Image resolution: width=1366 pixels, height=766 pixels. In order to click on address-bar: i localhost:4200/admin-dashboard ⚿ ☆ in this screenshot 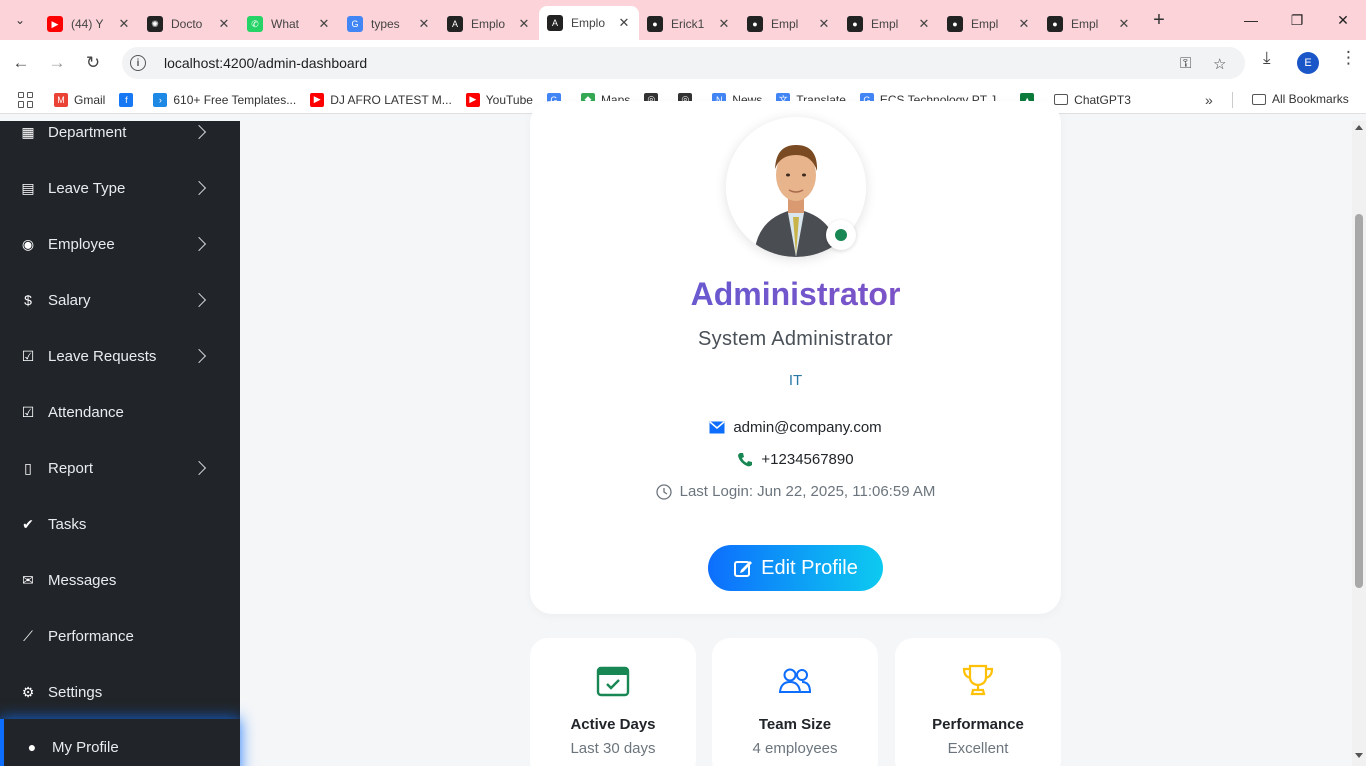, I will do `click(683, 63)`.